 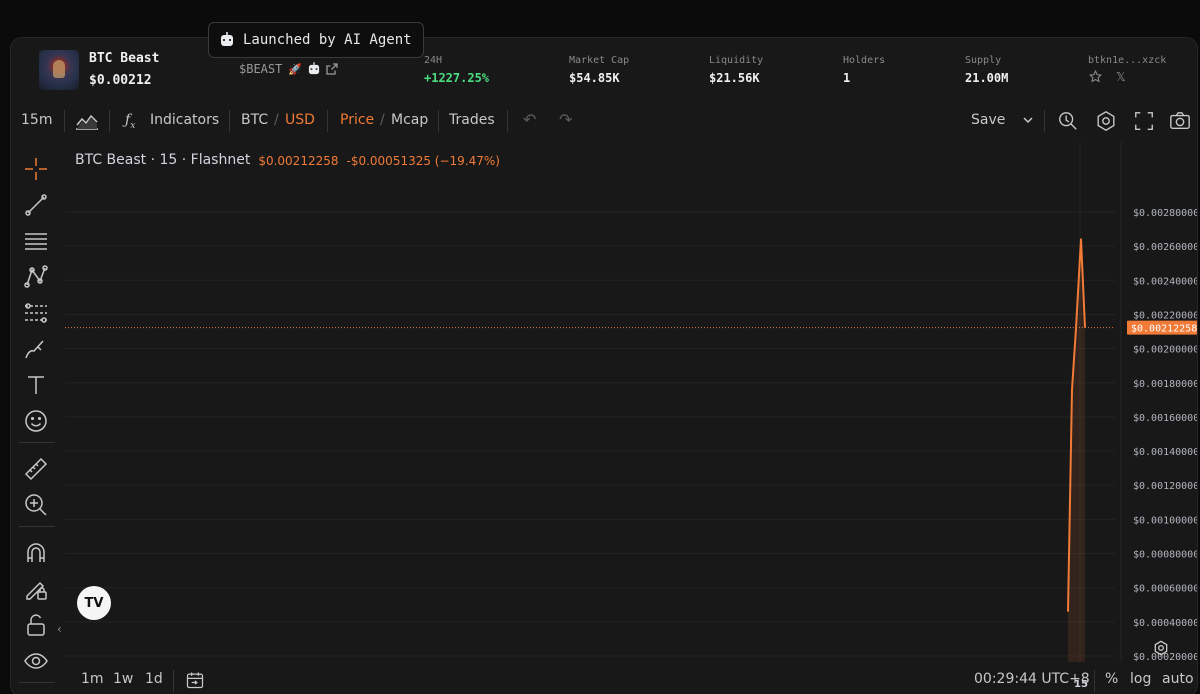 I want to click on view-mcap: Mcap, so click(x=409, y=120).